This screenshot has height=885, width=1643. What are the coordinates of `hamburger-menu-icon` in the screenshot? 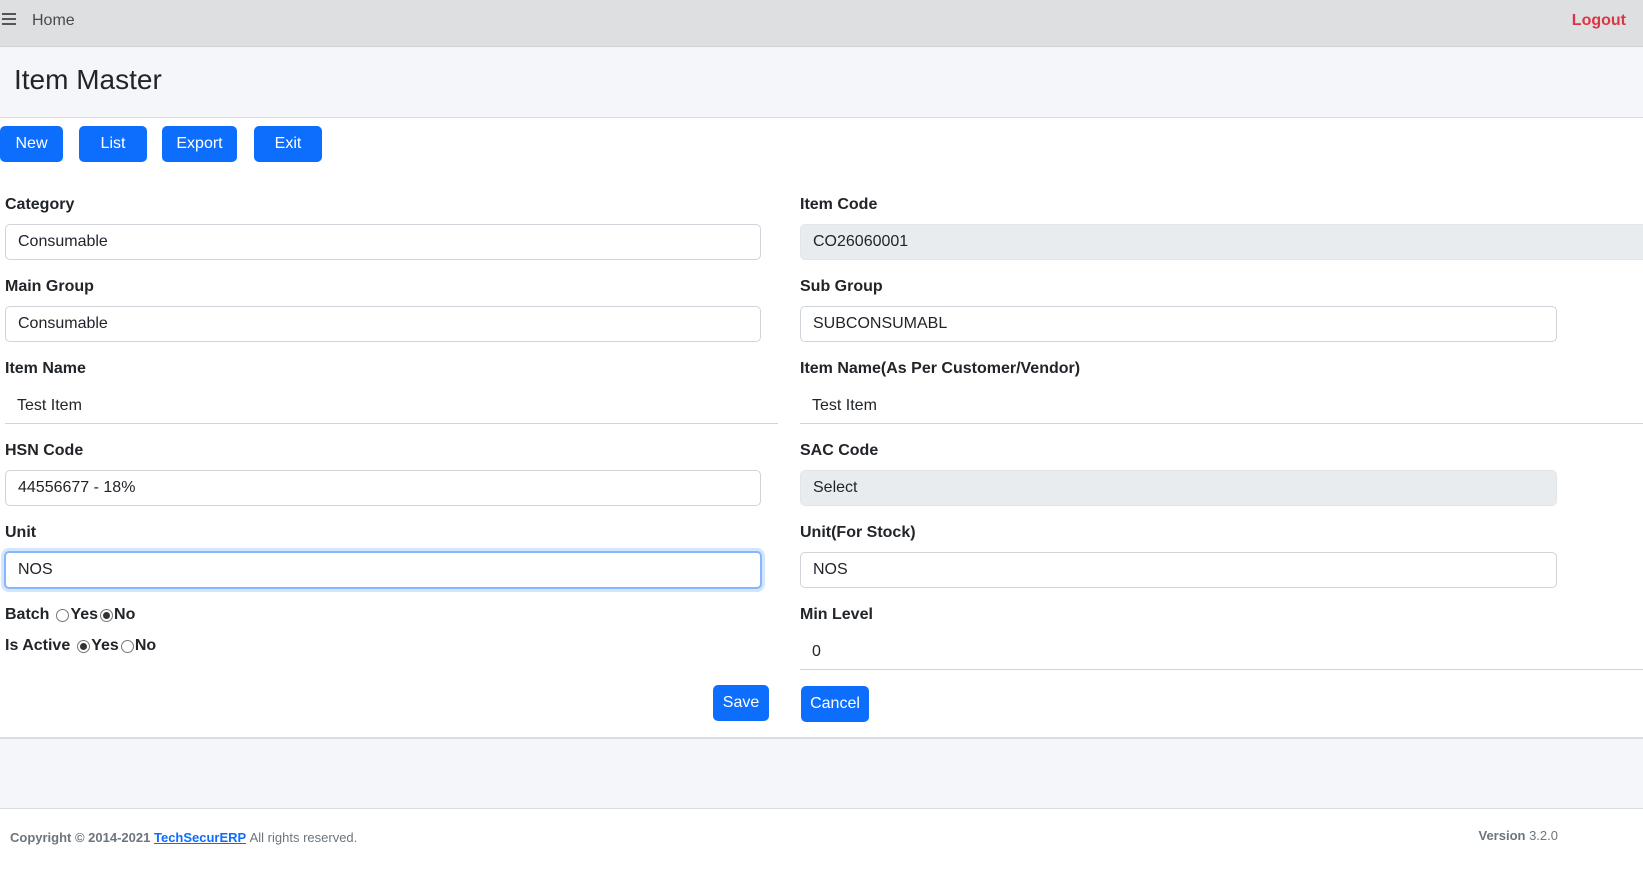 It's located at (9, 19).